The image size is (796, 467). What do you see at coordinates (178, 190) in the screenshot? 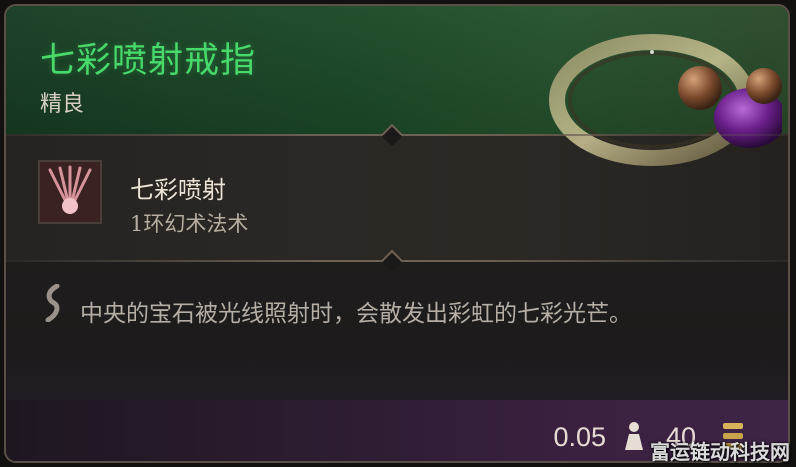
I see `spell-name: 七彩喷射` at bounding box center [178, 190].